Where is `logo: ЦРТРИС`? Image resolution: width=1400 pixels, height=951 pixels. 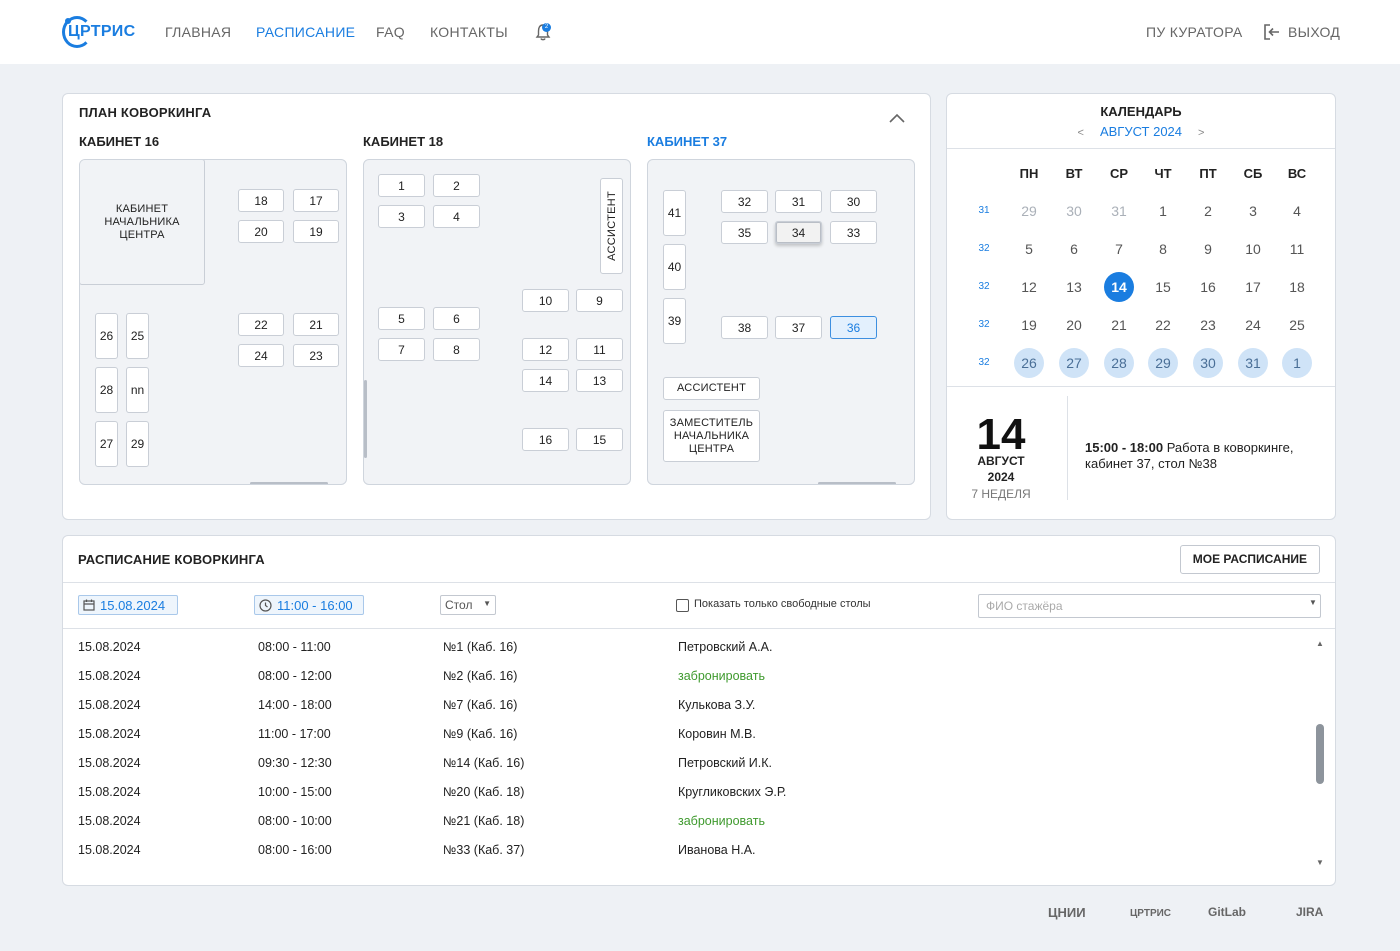
logo: ЦРТРИС is located at coordinates (98, 32).